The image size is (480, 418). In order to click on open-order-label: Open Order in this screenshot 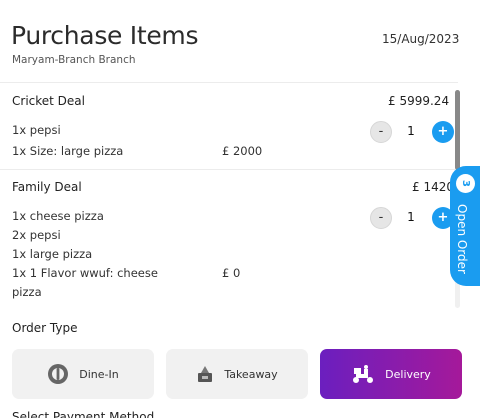, I will do `click(462, 239)`.